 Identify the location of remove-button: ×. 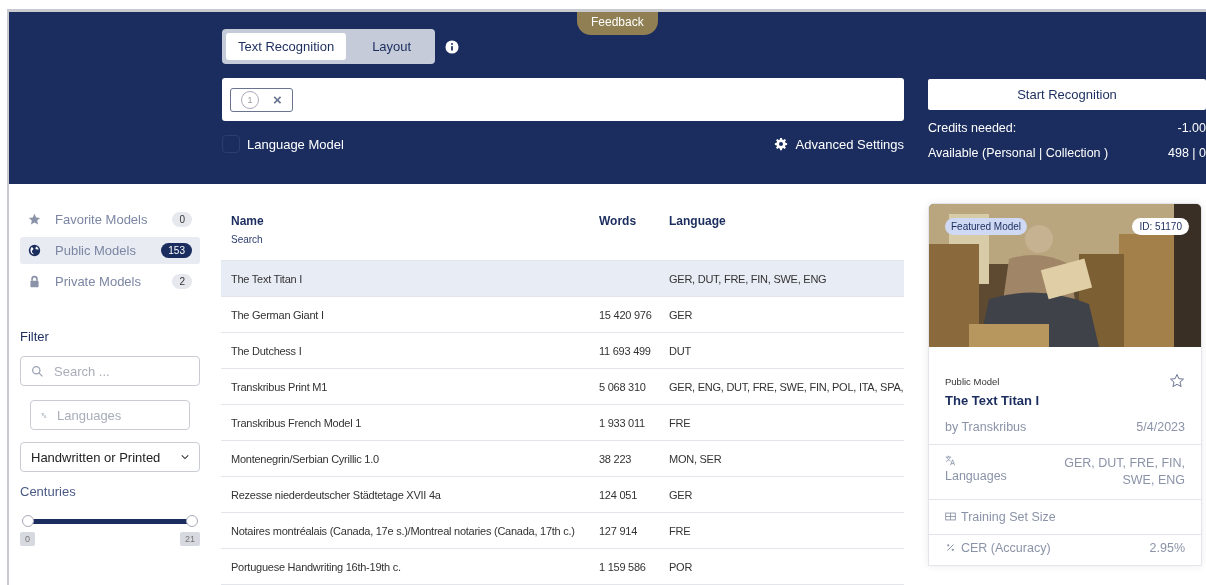
(277, 99).